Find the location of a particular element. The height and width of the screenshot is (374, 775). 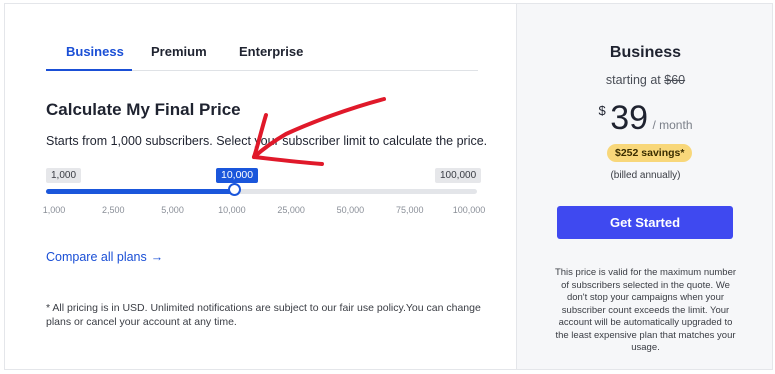

subscriber-slider is located at coordinates (261, 189).